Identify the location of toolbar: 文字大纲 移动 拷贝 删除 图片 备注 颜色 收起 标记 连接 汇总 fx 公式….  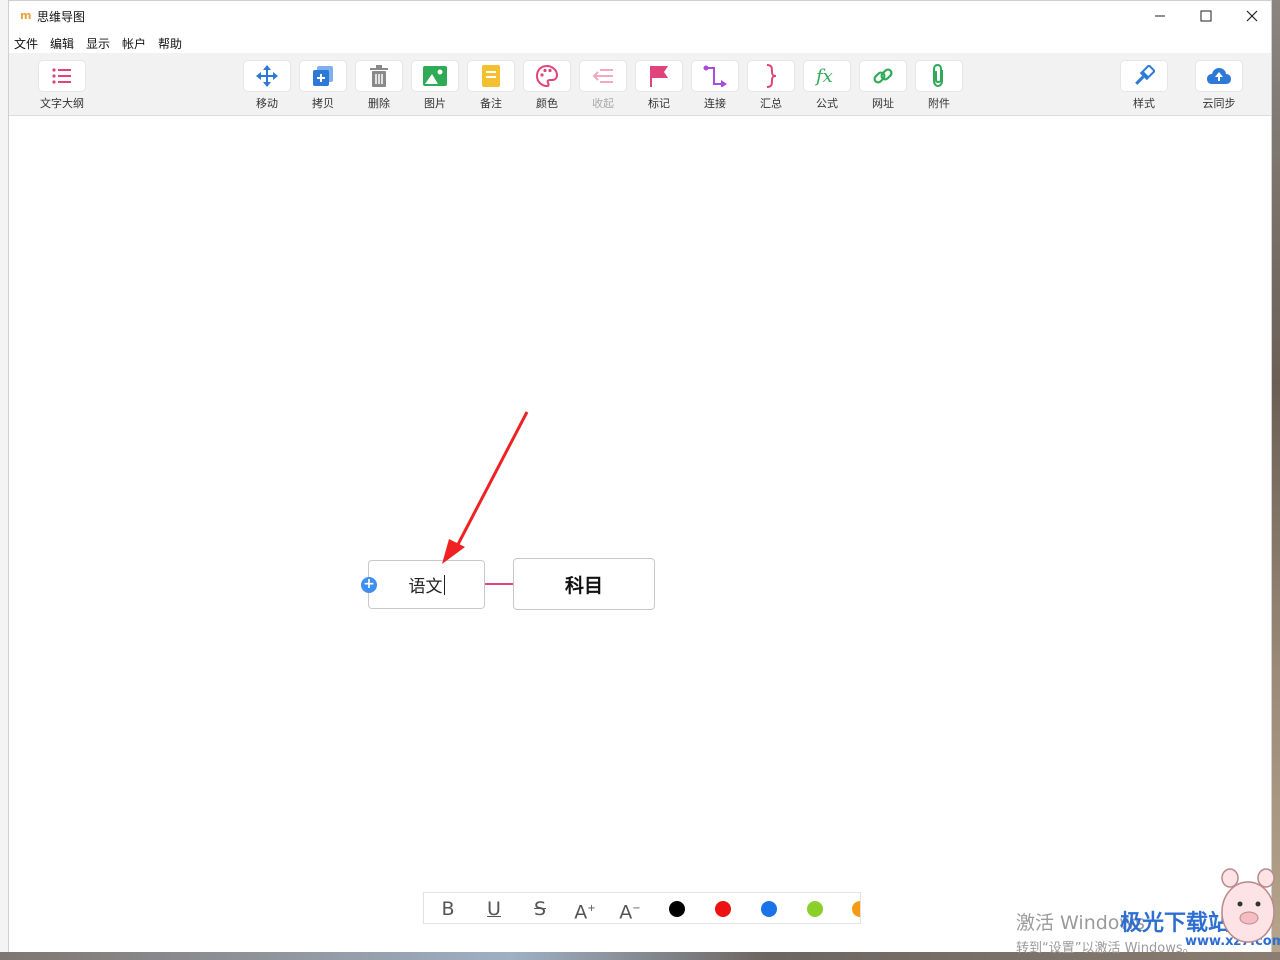
(640, 84).